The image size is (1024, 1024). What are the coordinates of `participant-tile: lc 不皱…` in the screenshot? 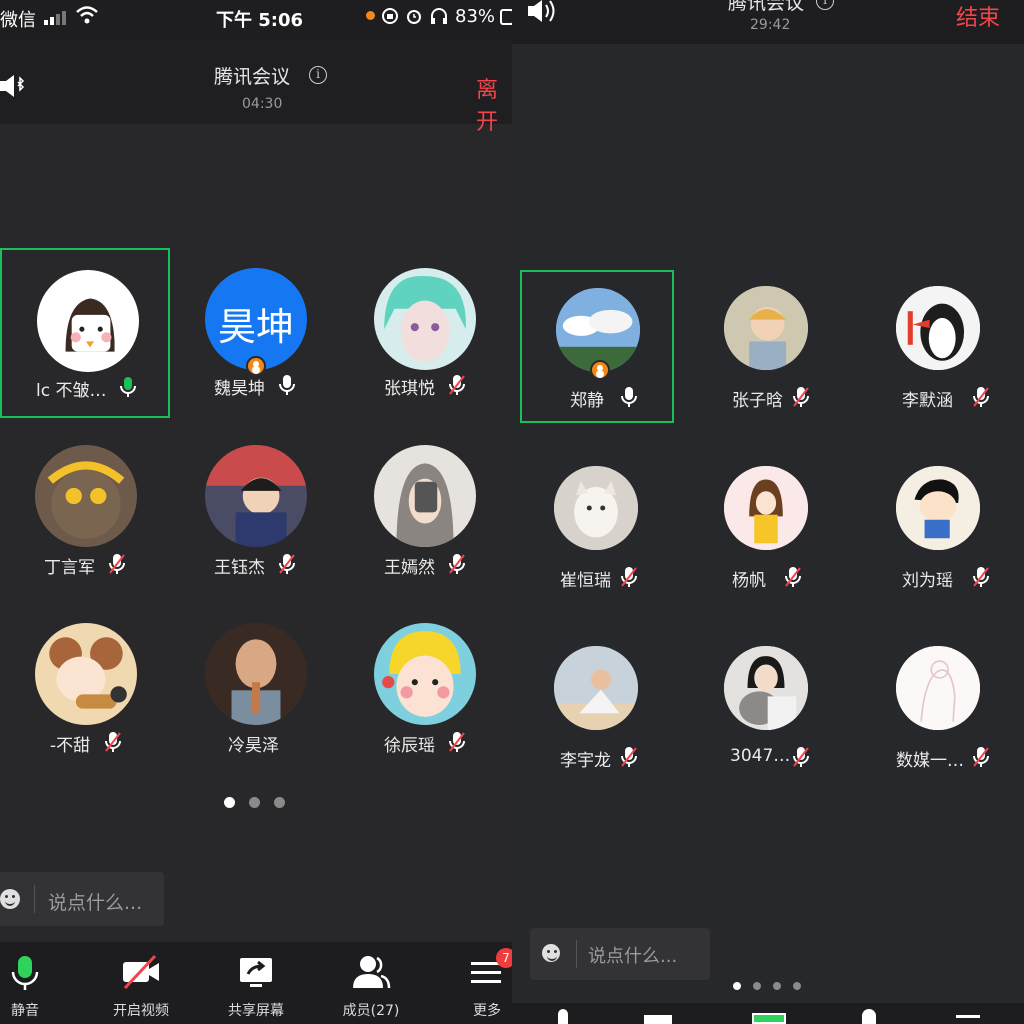 It's located at (85, 333).